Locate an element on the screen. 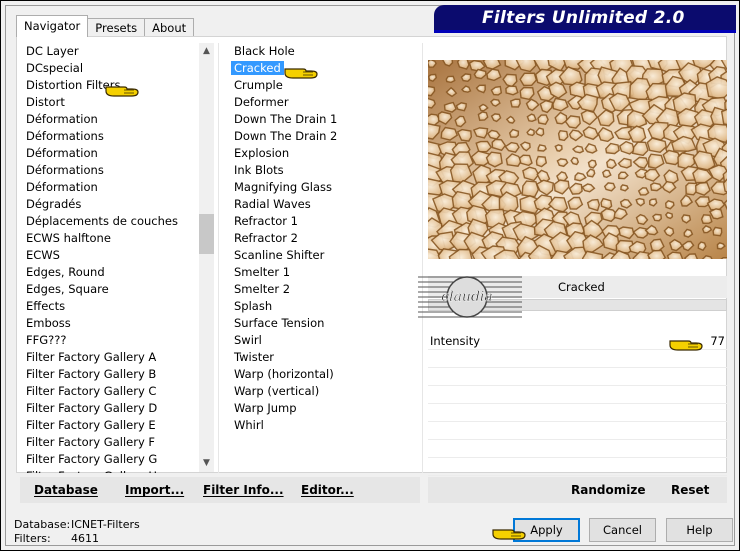 This screenshot has width=742, height=553. category-item: Edges, Square is located at coordinates (111, 289).